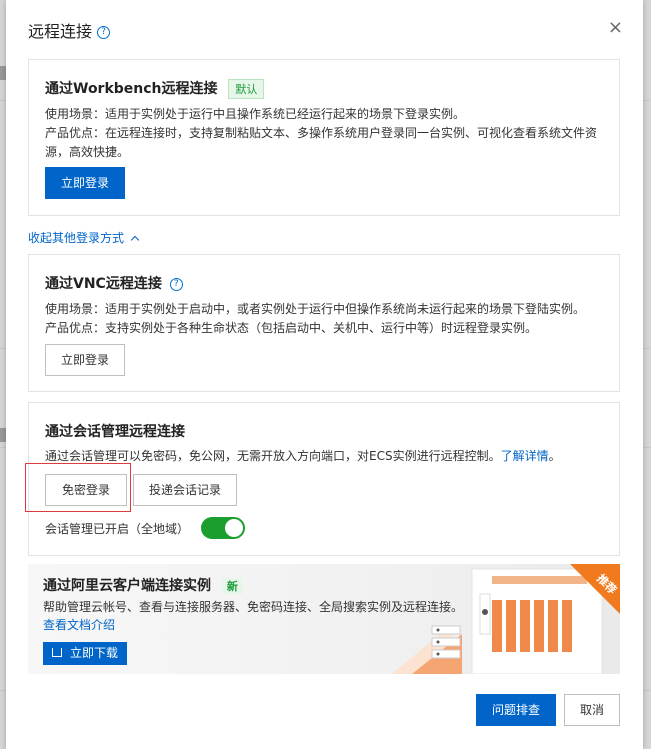 The image size is (651, 749). I want to click on doc-intro-link: 查看文档介绍, so click(79, 624).